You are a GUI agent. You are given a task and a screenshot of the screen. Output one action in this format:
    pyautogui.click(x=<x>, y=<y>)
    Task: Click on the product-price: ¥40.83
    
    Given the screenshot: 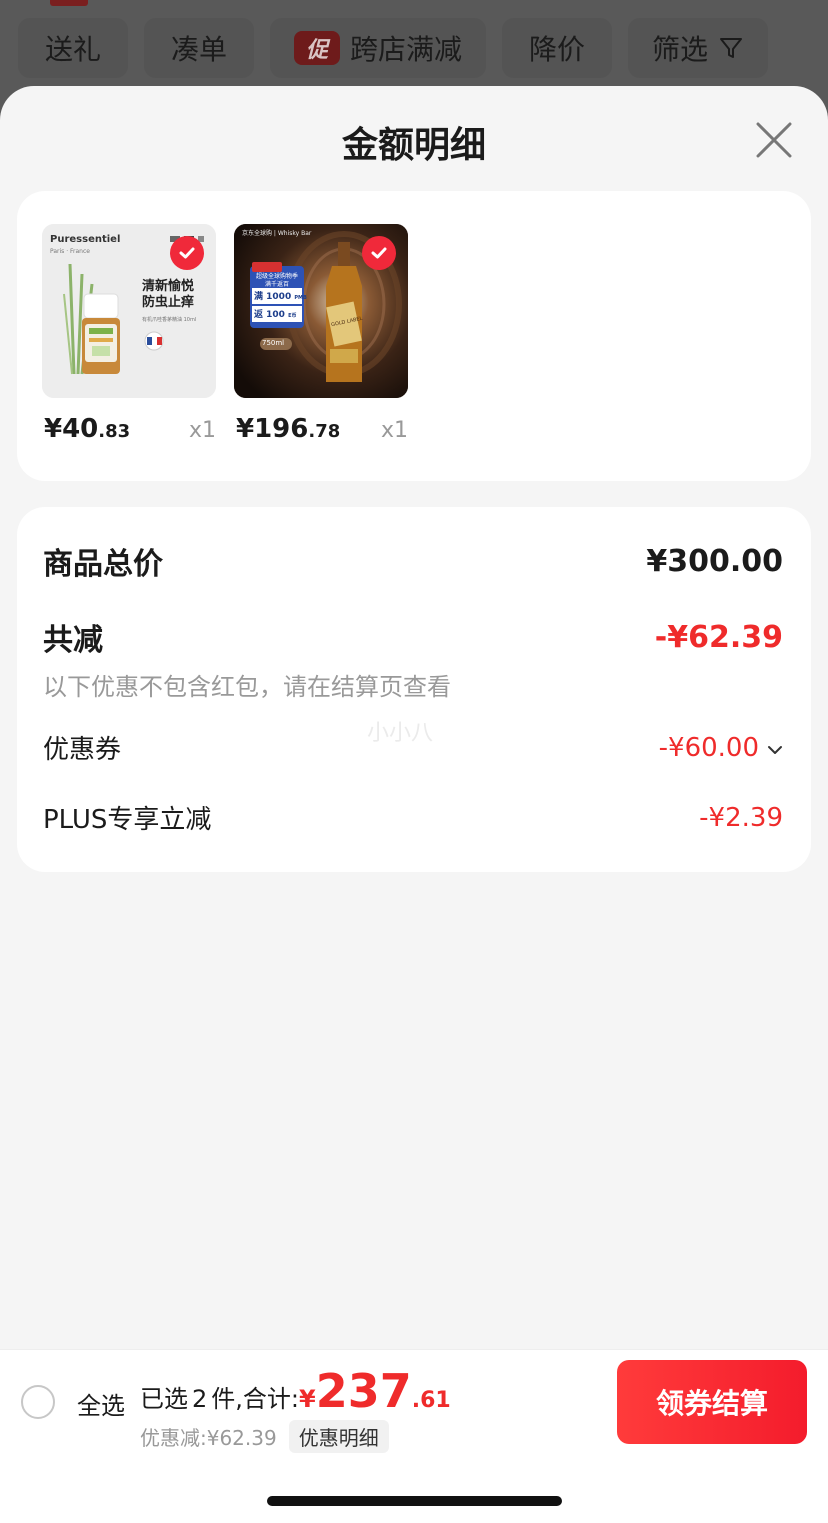 What is the action you would take?
    pyautogui.click(x=87, y=429)
    